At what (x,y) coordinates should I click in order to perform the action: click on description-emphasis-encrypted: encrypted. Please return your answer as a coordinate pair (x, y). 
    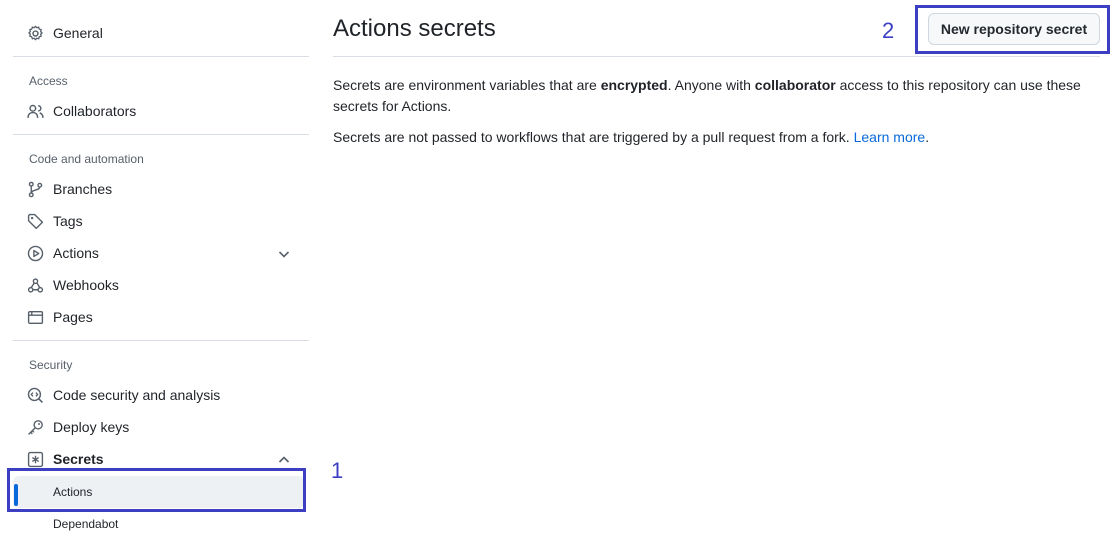
    Looking at the image, I should click on (634, 85).